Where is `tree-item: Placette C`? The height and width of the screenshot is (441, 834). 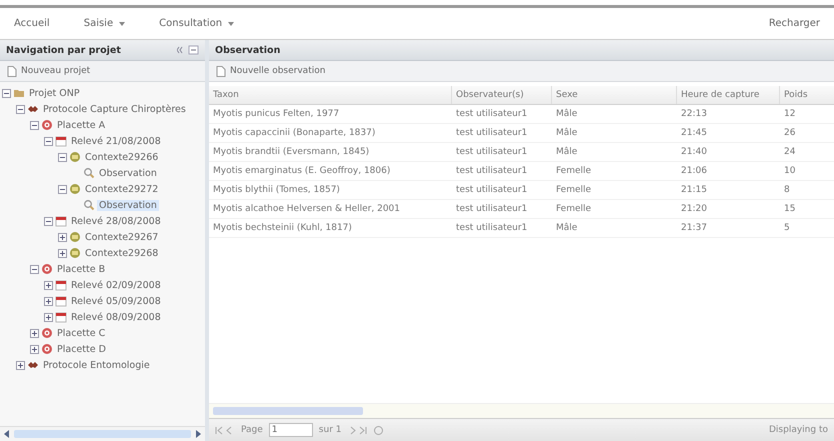 tree-item: Placette C is located at coordinates (81, 333).